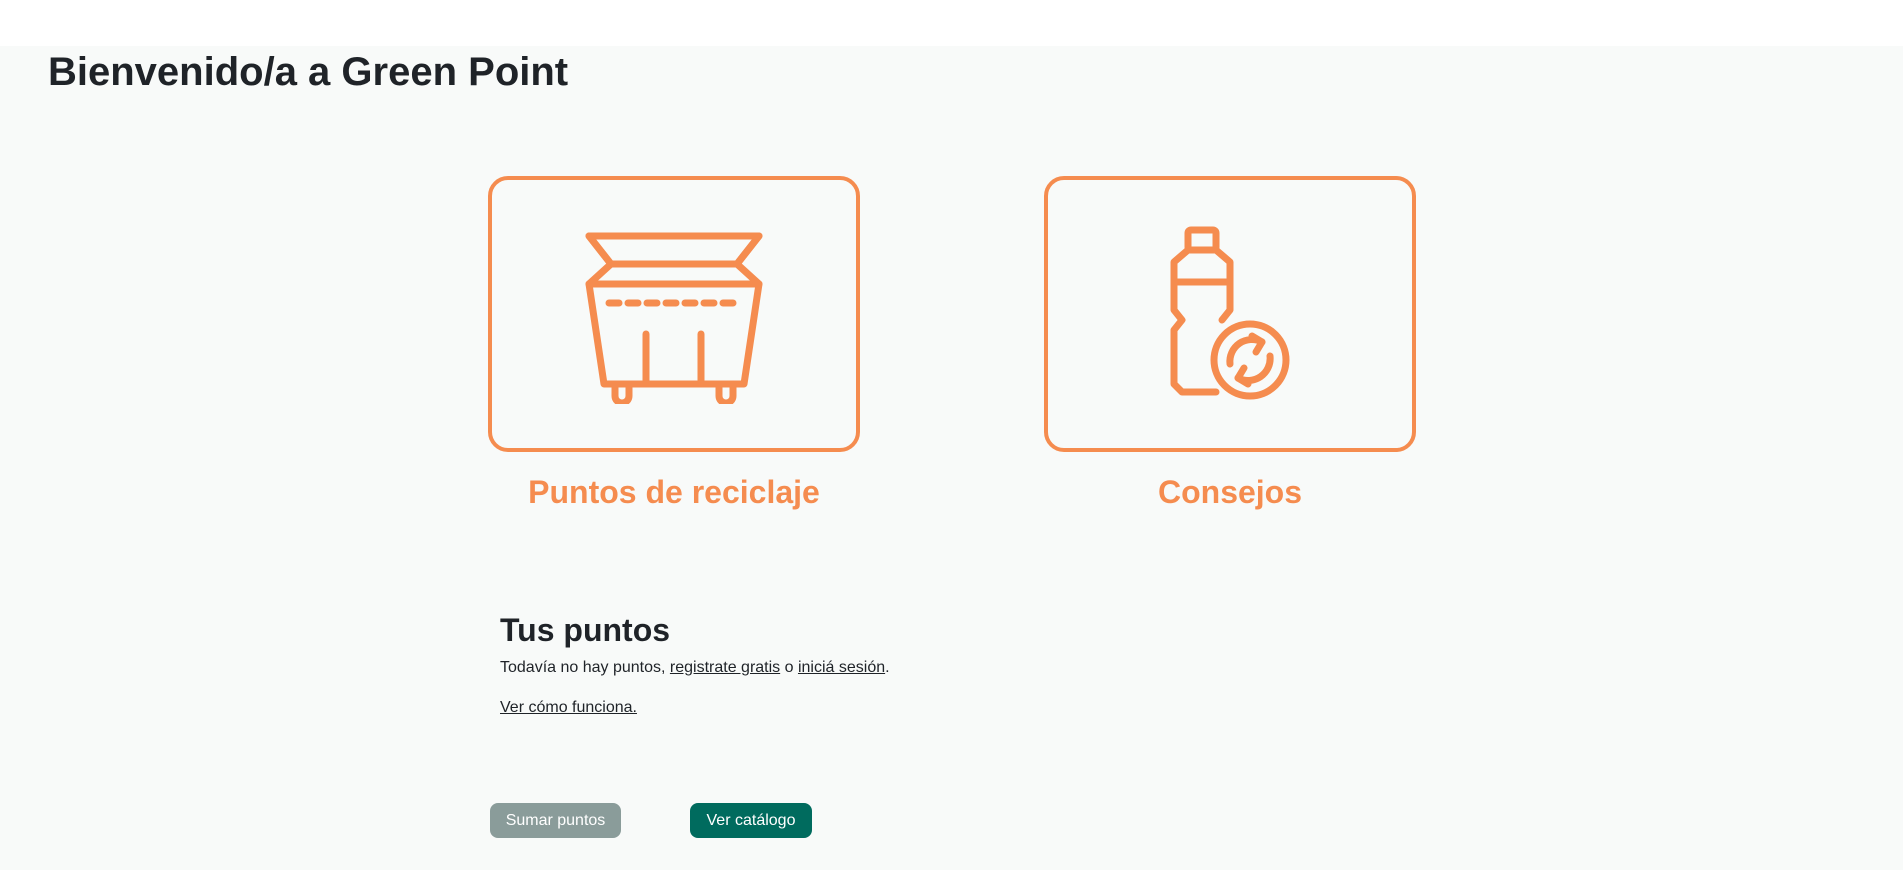  Describe the element at coordinates (585, 667) in the screenshot. I see `points-text-prefix: Todavía no hay puntos,` at that location.